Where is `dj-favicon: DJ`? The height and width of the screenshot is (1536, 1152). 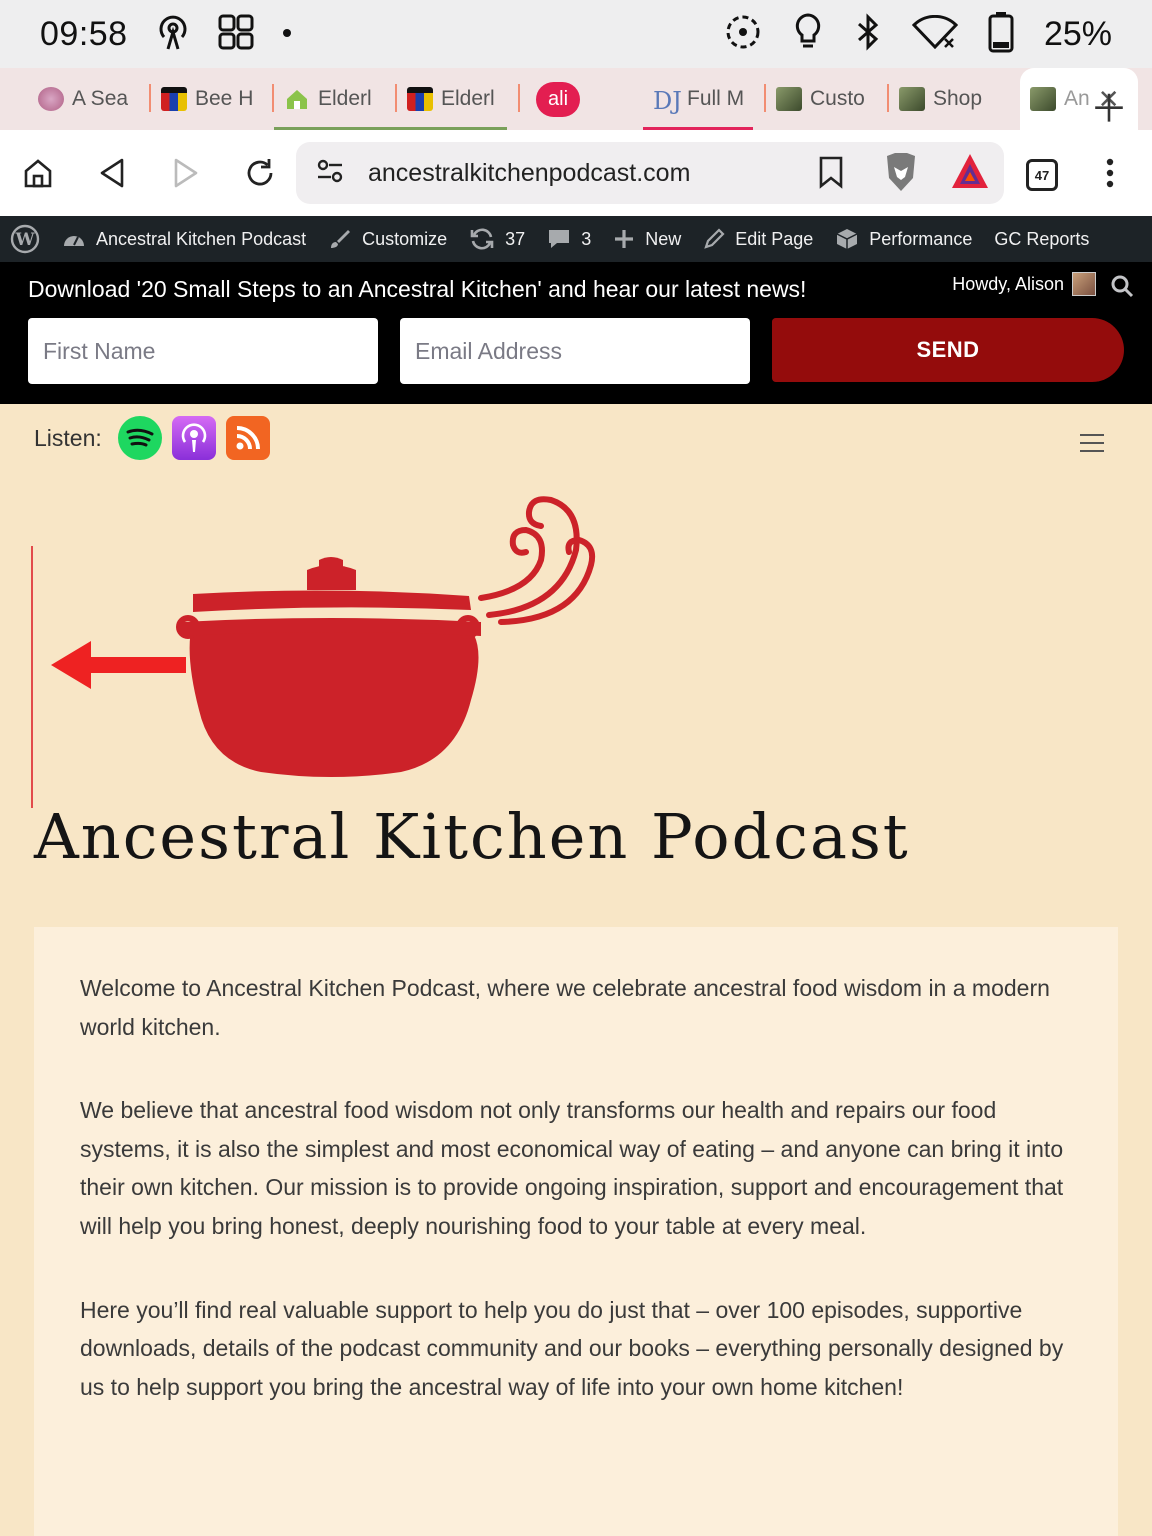
dj-favicon: DJ is located at coordinates (667, 101).